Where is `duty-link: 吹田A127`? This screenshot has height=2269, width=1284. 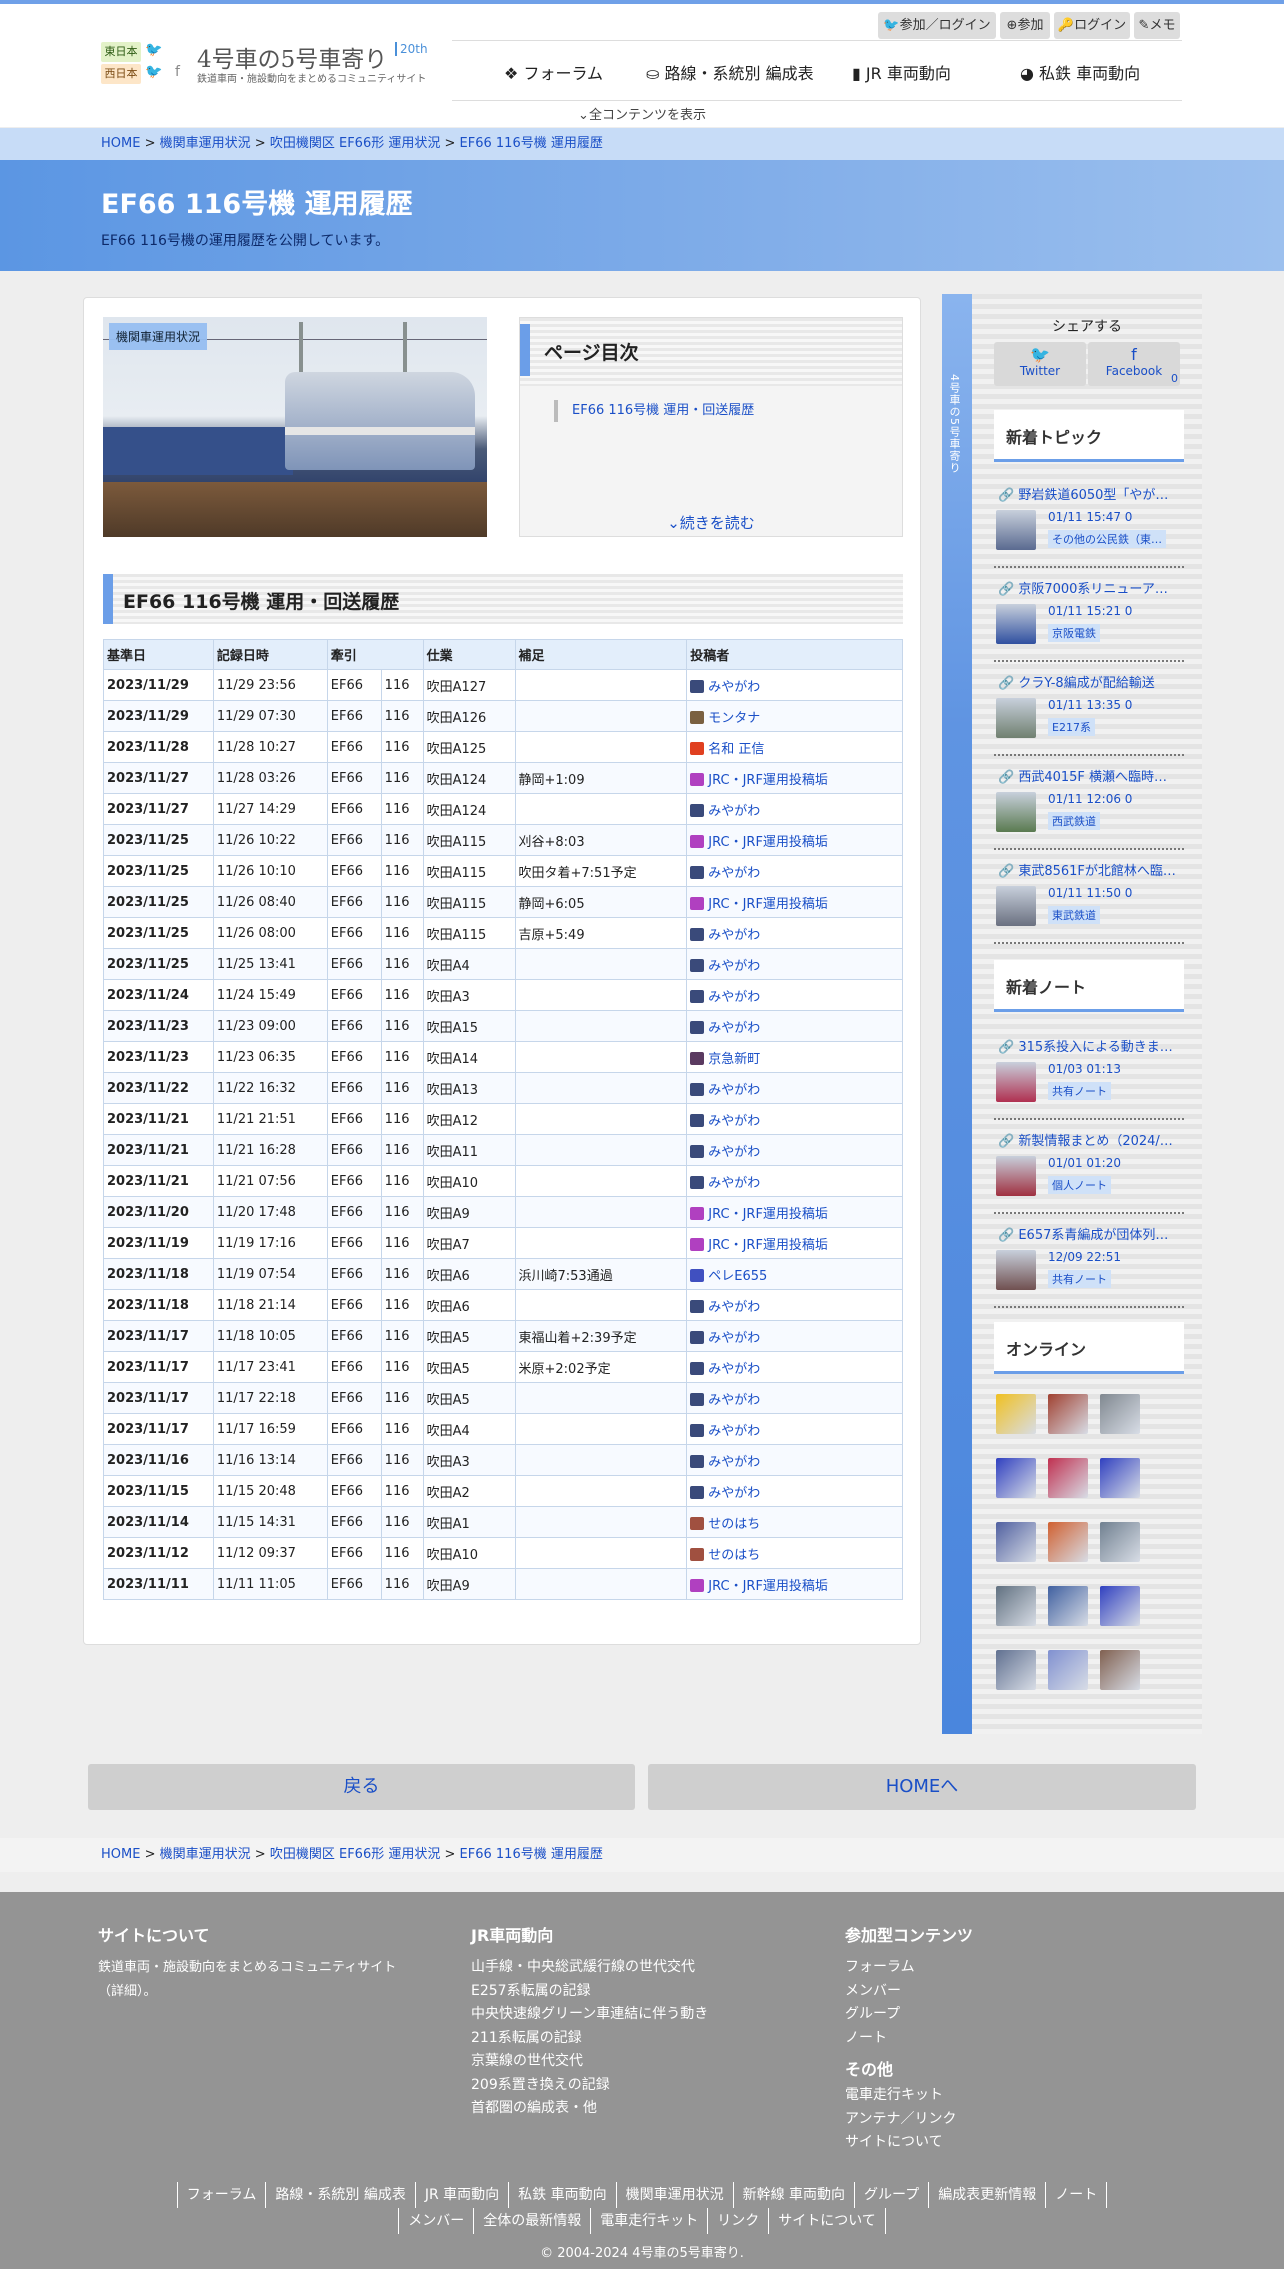
duty-link: 吹田A127 is located at coordinates (469, 685).